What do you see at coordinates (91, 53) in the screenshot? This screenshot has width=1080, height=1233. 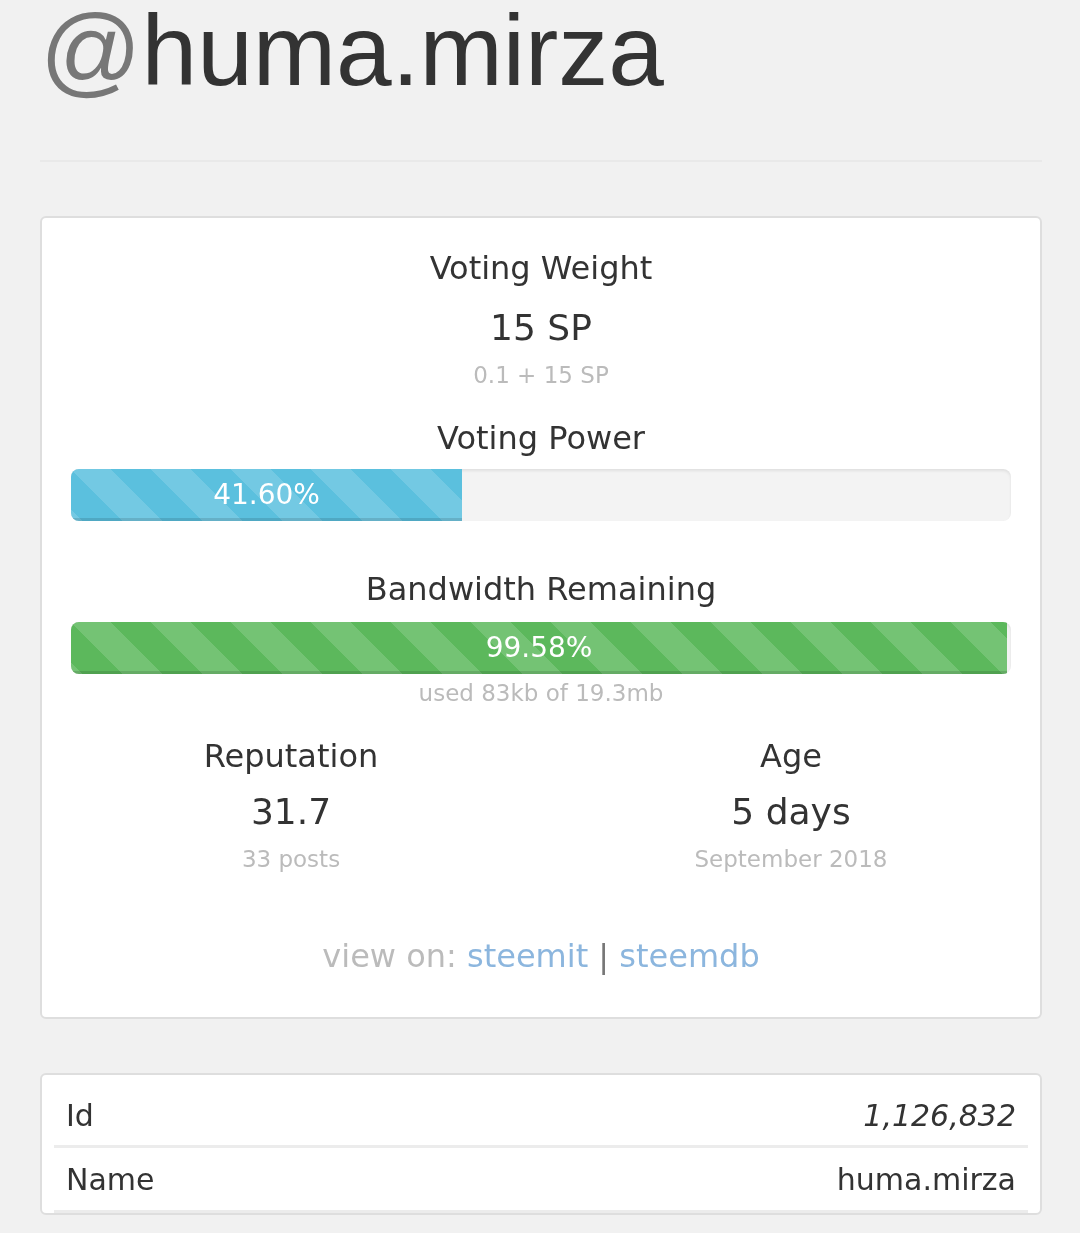 I see `at-sign: @` at bounding box center [91, 53].